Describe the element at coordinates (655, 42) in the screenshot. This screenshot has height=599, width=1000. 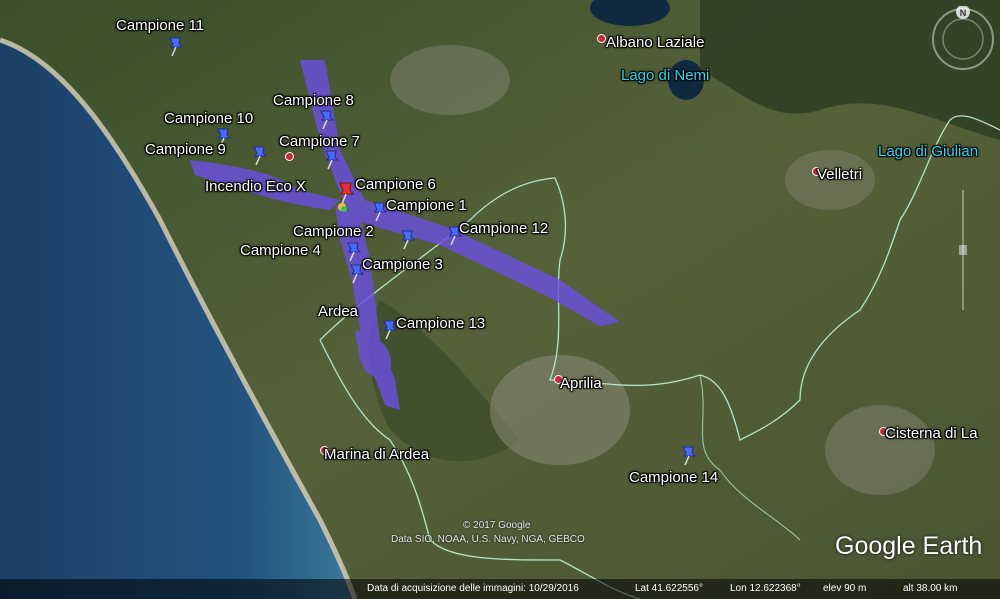
I see `place-label-albano: Albano Laziale` at that location.